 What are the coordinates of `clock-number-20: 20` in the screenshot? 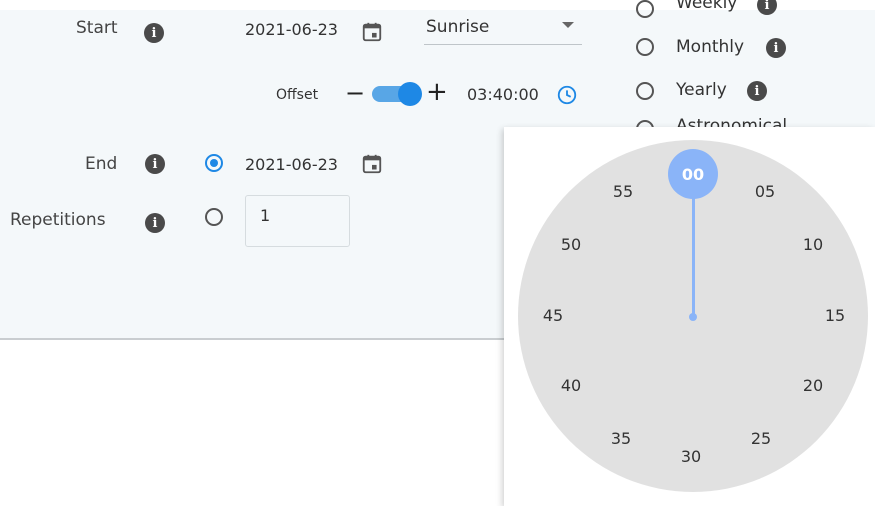 It's located at (813, 385).